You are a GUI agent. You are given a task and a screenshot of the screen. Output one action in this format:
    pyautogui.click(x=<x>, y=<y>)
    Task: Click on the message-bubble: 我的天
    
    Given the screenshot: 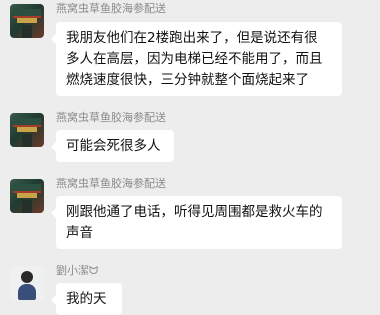 What is the action you would take?
    pyautogui.click(x=86, y=299)
    